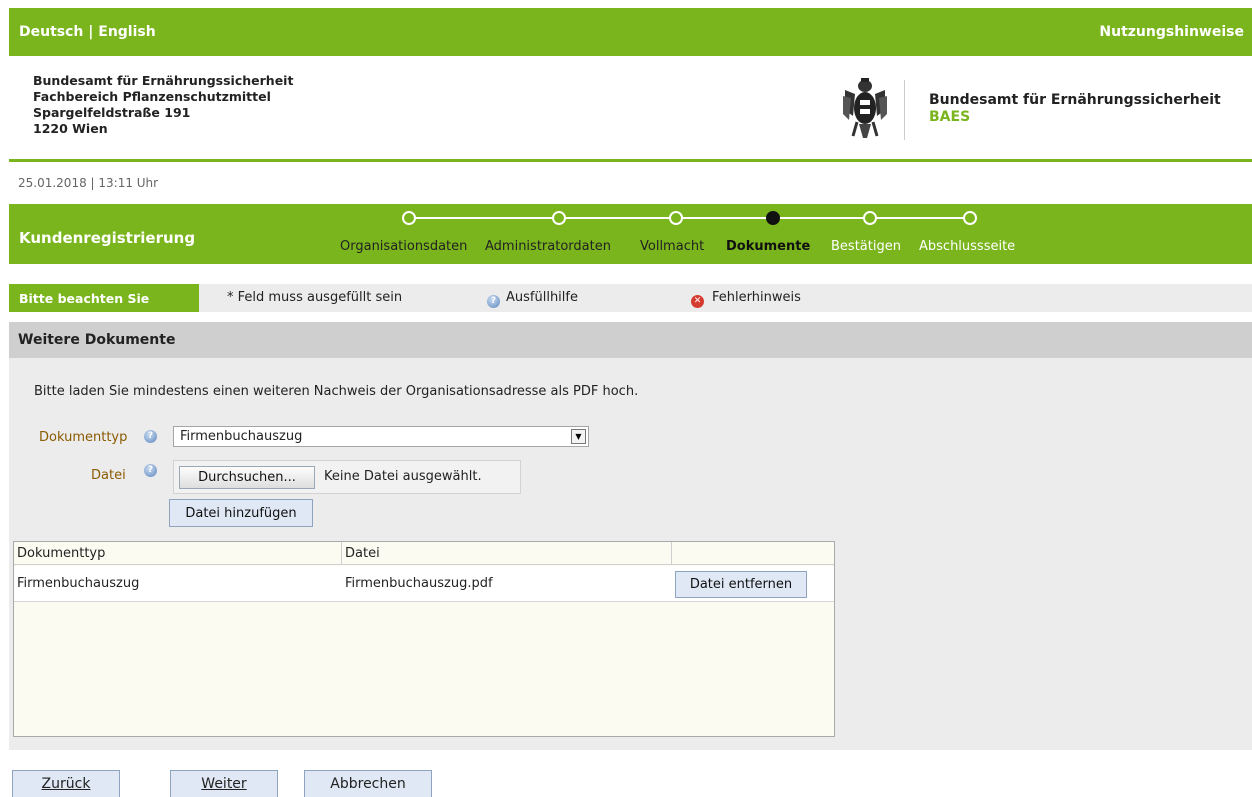 The image size is (1252, 797). Describe the element at coordinates (419, 583) in the screenshot. I see `row-file-name: Firmenbuchauszug.pdf` at that location.